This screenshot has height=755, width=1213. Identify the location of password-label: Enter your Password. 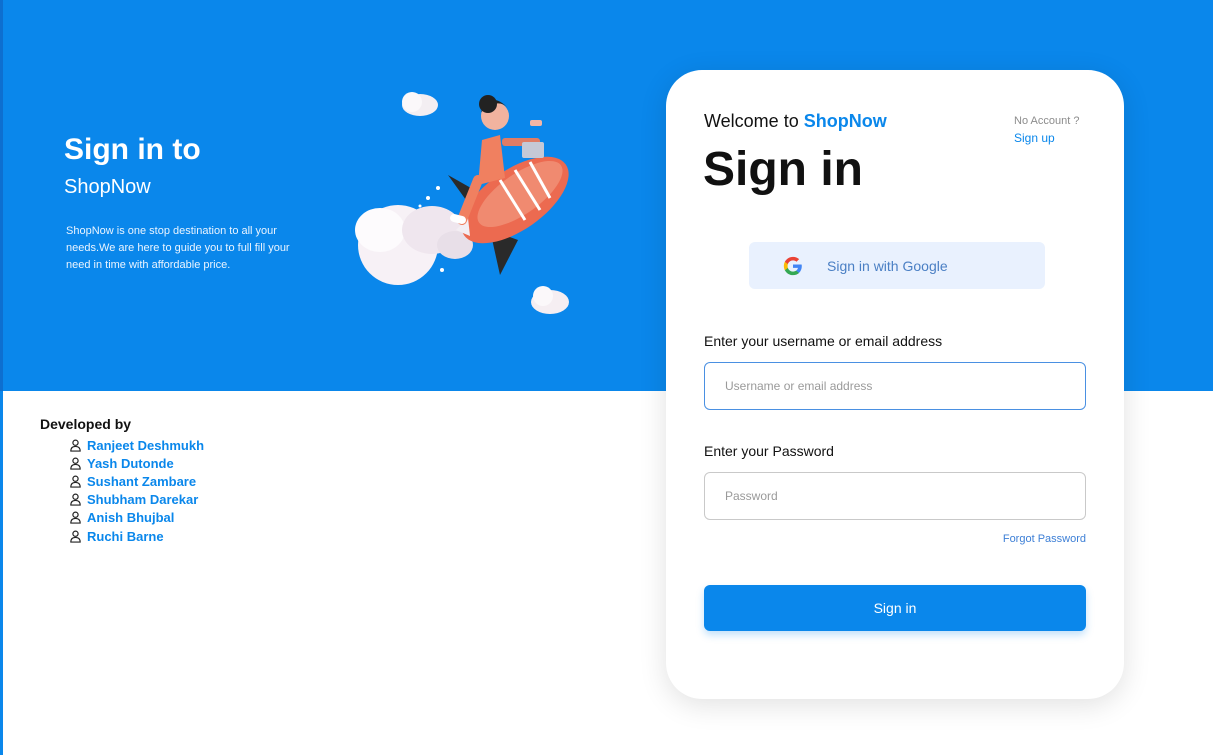
(769, 451).